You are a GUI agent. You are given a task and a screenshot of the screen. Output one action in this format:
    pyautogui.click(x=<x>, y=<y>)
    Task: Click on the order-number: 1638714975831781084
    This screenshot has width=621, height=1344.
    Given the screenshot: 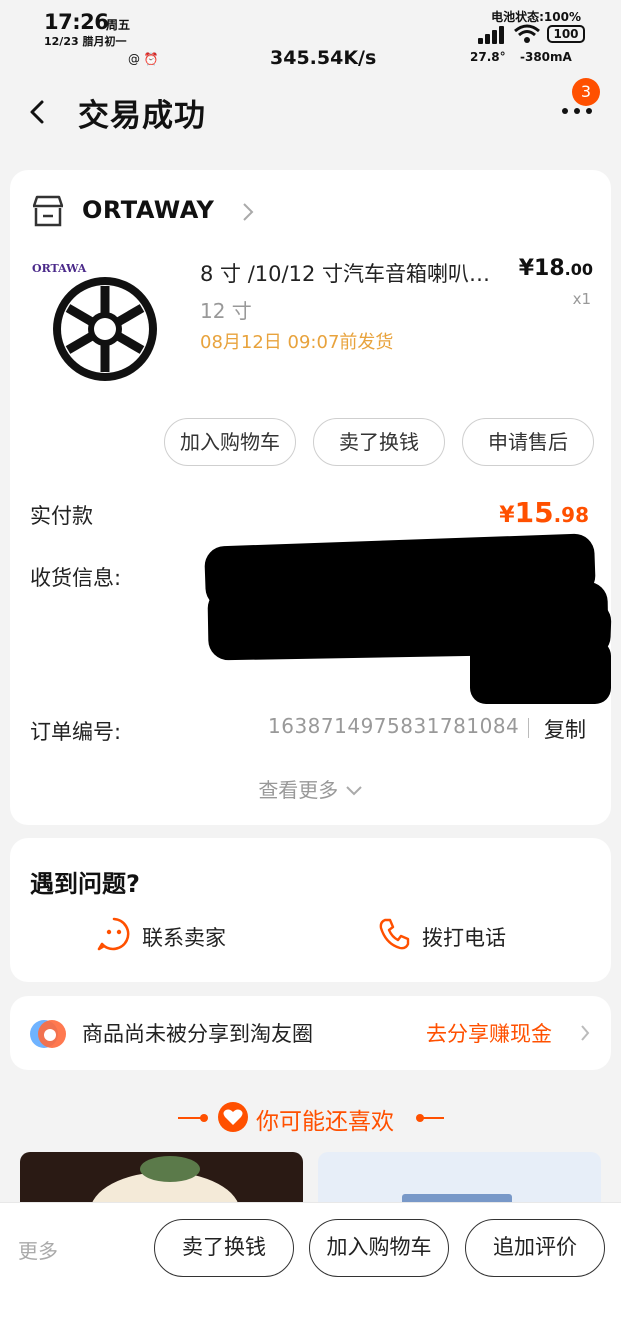 What is the action you would take?
    pyautogui.click(x=394, y=726)
    